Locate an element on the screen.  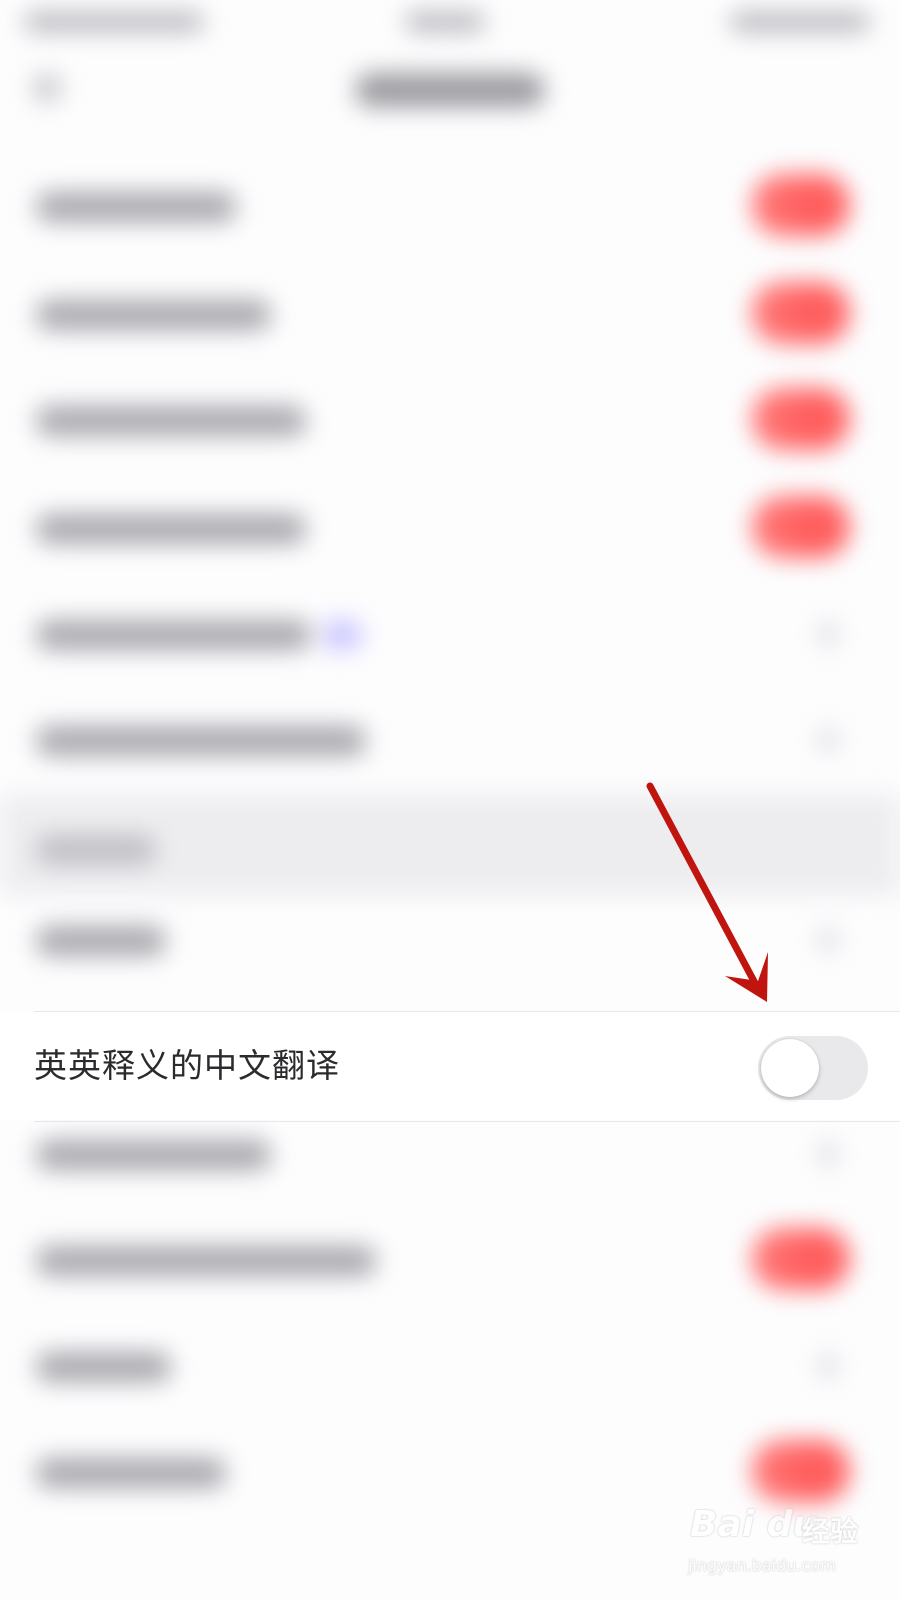
row-label: 英英释义的中文翻译 is located at coordinates (187, 1065).